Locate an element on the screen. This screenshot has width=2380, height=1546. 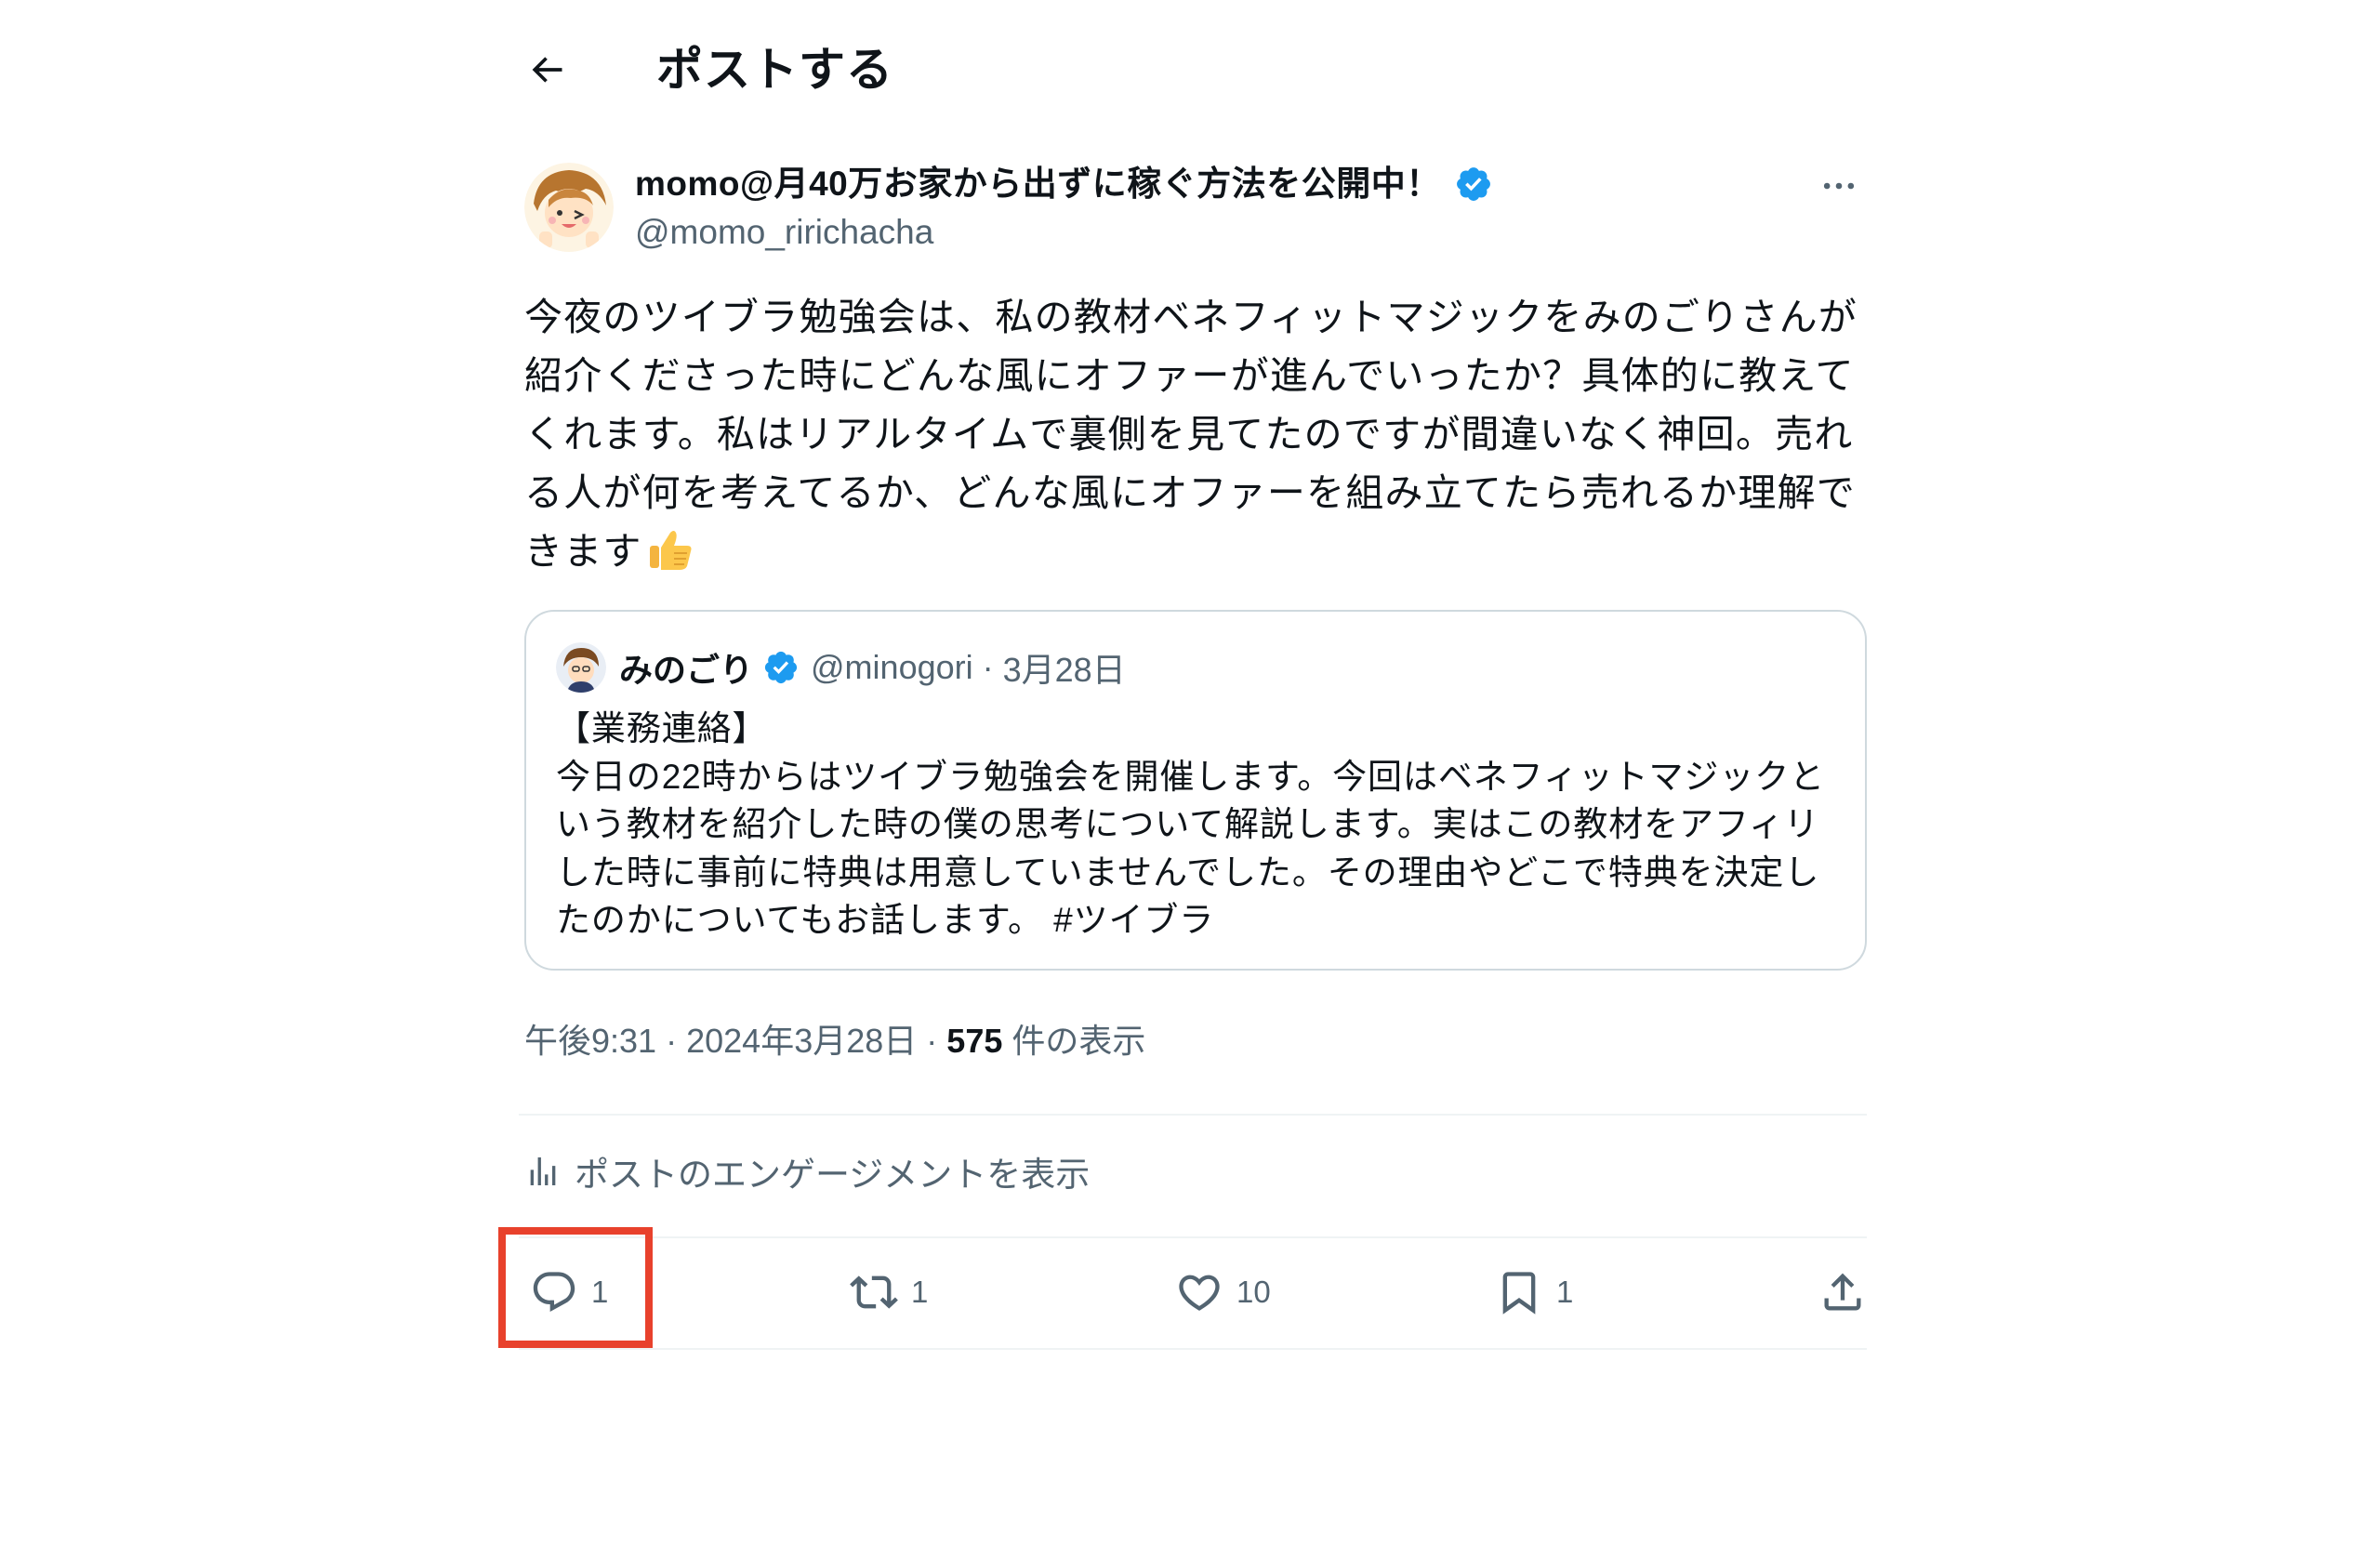
post-meta: 午後9:31 · 2024年3月28日 · 575 件の表示 is located at coordinates (834, 1041).